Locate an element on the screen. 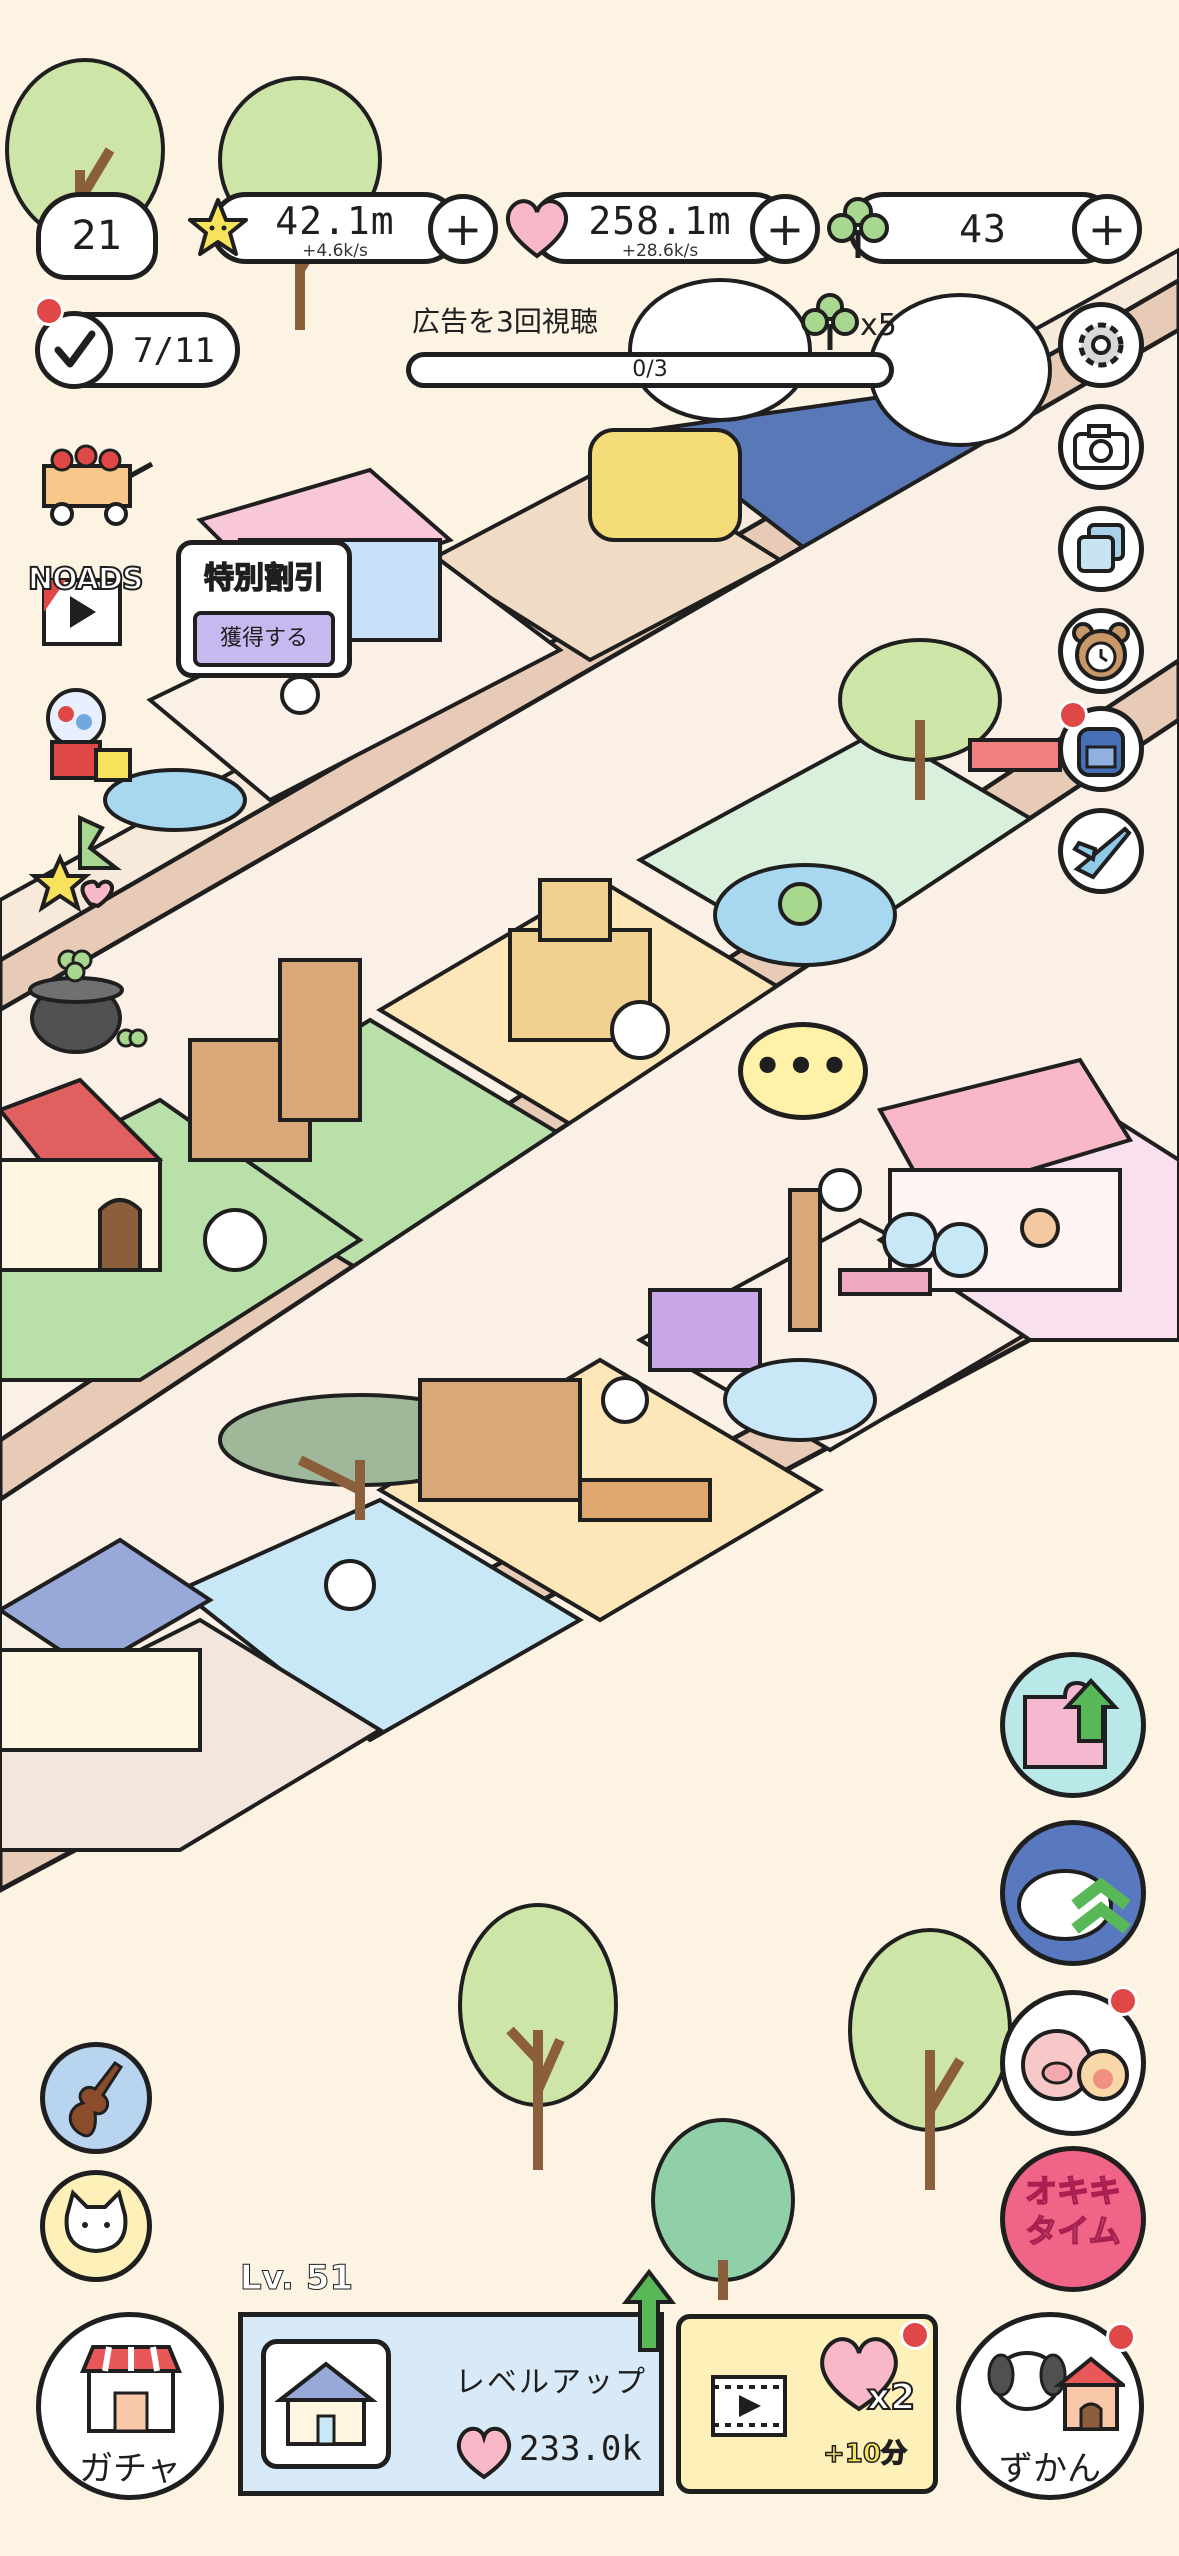  player-level-value: 21 is located at coordinates (97, 236).